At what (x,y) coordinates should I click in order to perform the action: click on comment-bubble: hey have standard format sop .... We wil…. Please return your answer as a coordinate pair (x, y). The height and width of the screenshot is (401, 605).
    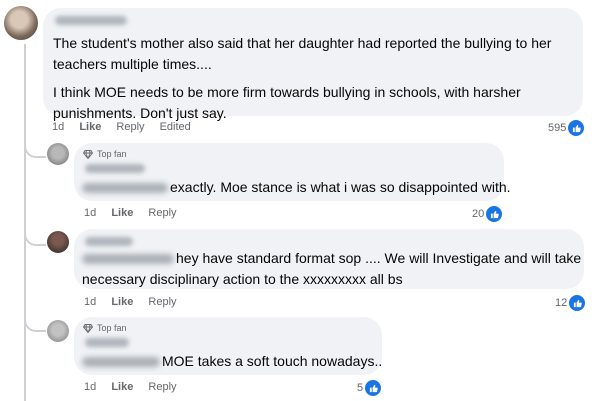
    Looking at the image, I should click on (329, 259).